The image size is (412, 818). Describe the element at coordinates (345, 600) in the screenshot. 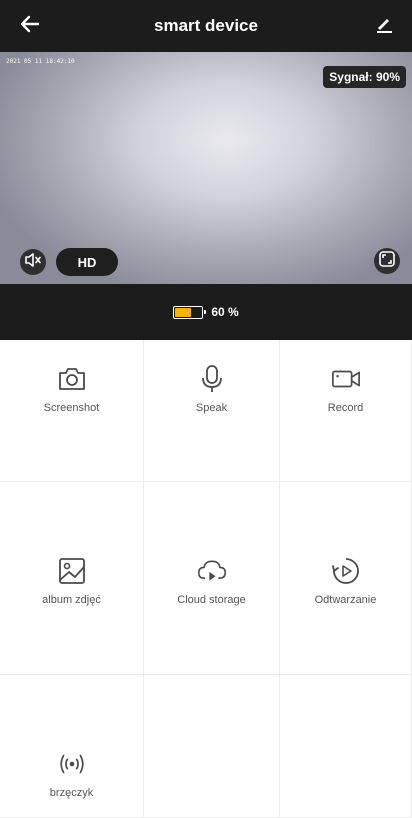

I see `feature-label: Odtwarzanie` at that location.